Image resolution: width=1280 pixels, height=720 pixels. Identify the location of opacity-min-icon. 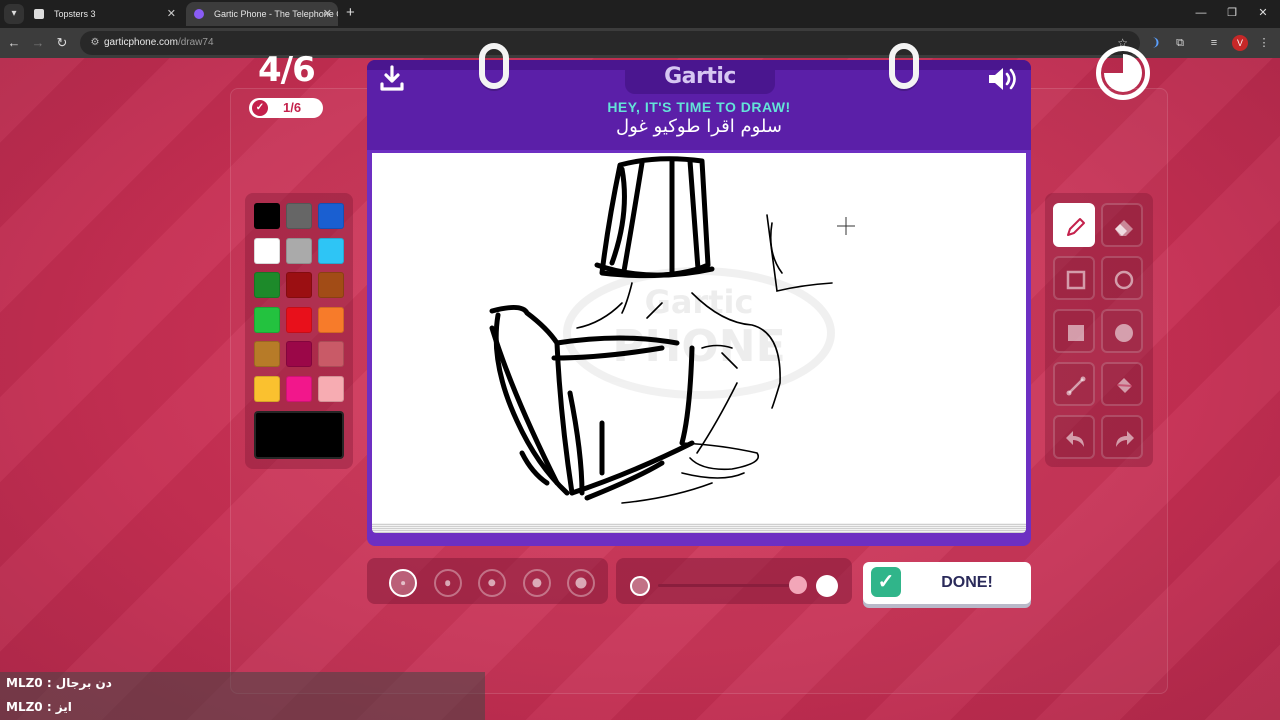
(640, 586).